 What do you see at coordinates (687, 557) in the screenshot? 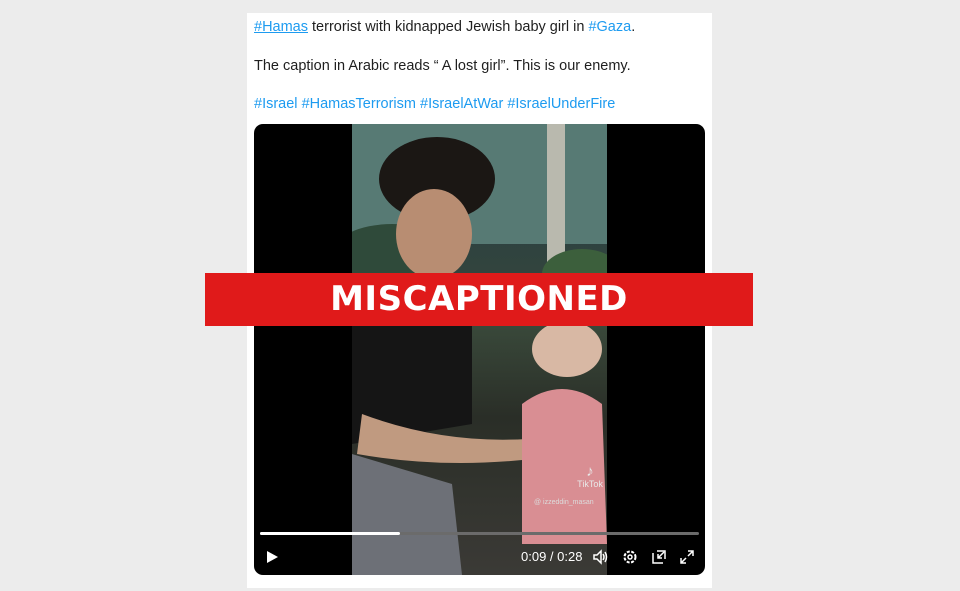
I see `fullscreen-icon` at bounding box center [687, 557].